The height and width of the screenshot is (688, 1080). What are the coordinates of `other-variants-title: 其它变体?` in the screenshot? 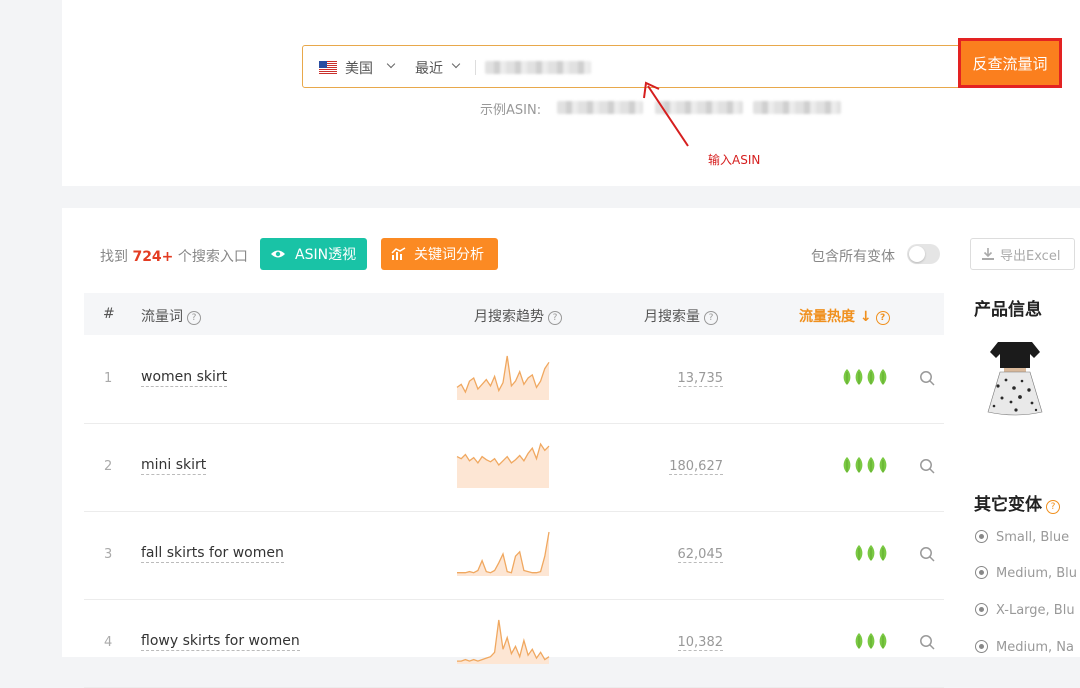 It's located at (1017, 502).